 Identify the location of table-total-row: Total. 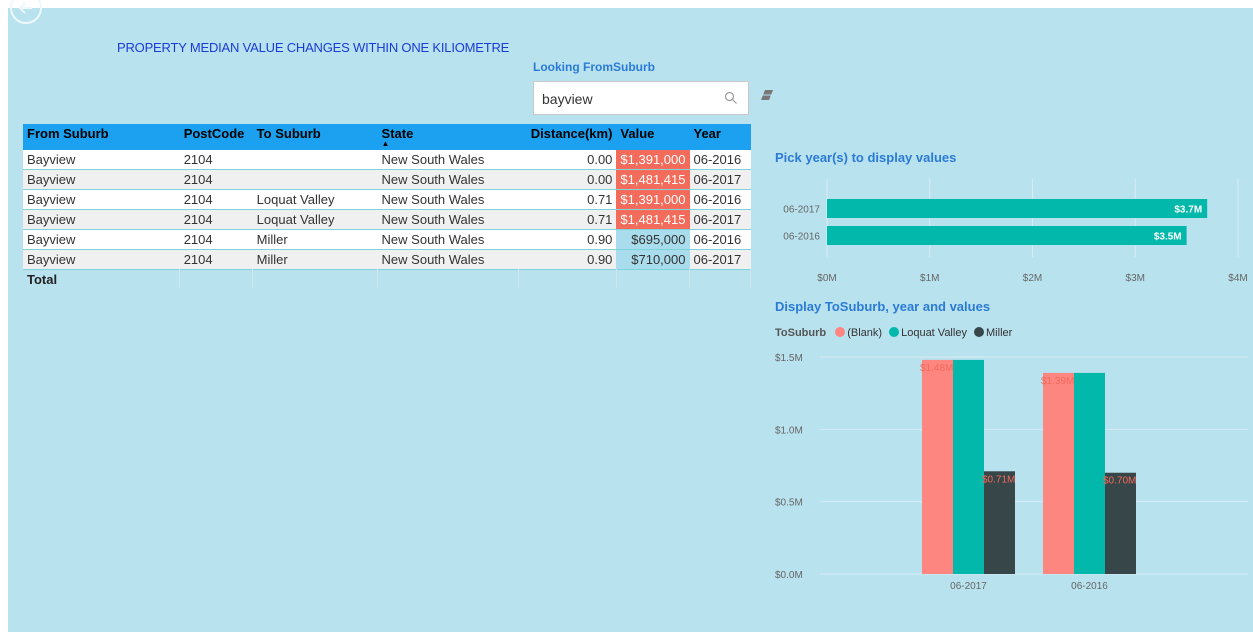
(387, 279).